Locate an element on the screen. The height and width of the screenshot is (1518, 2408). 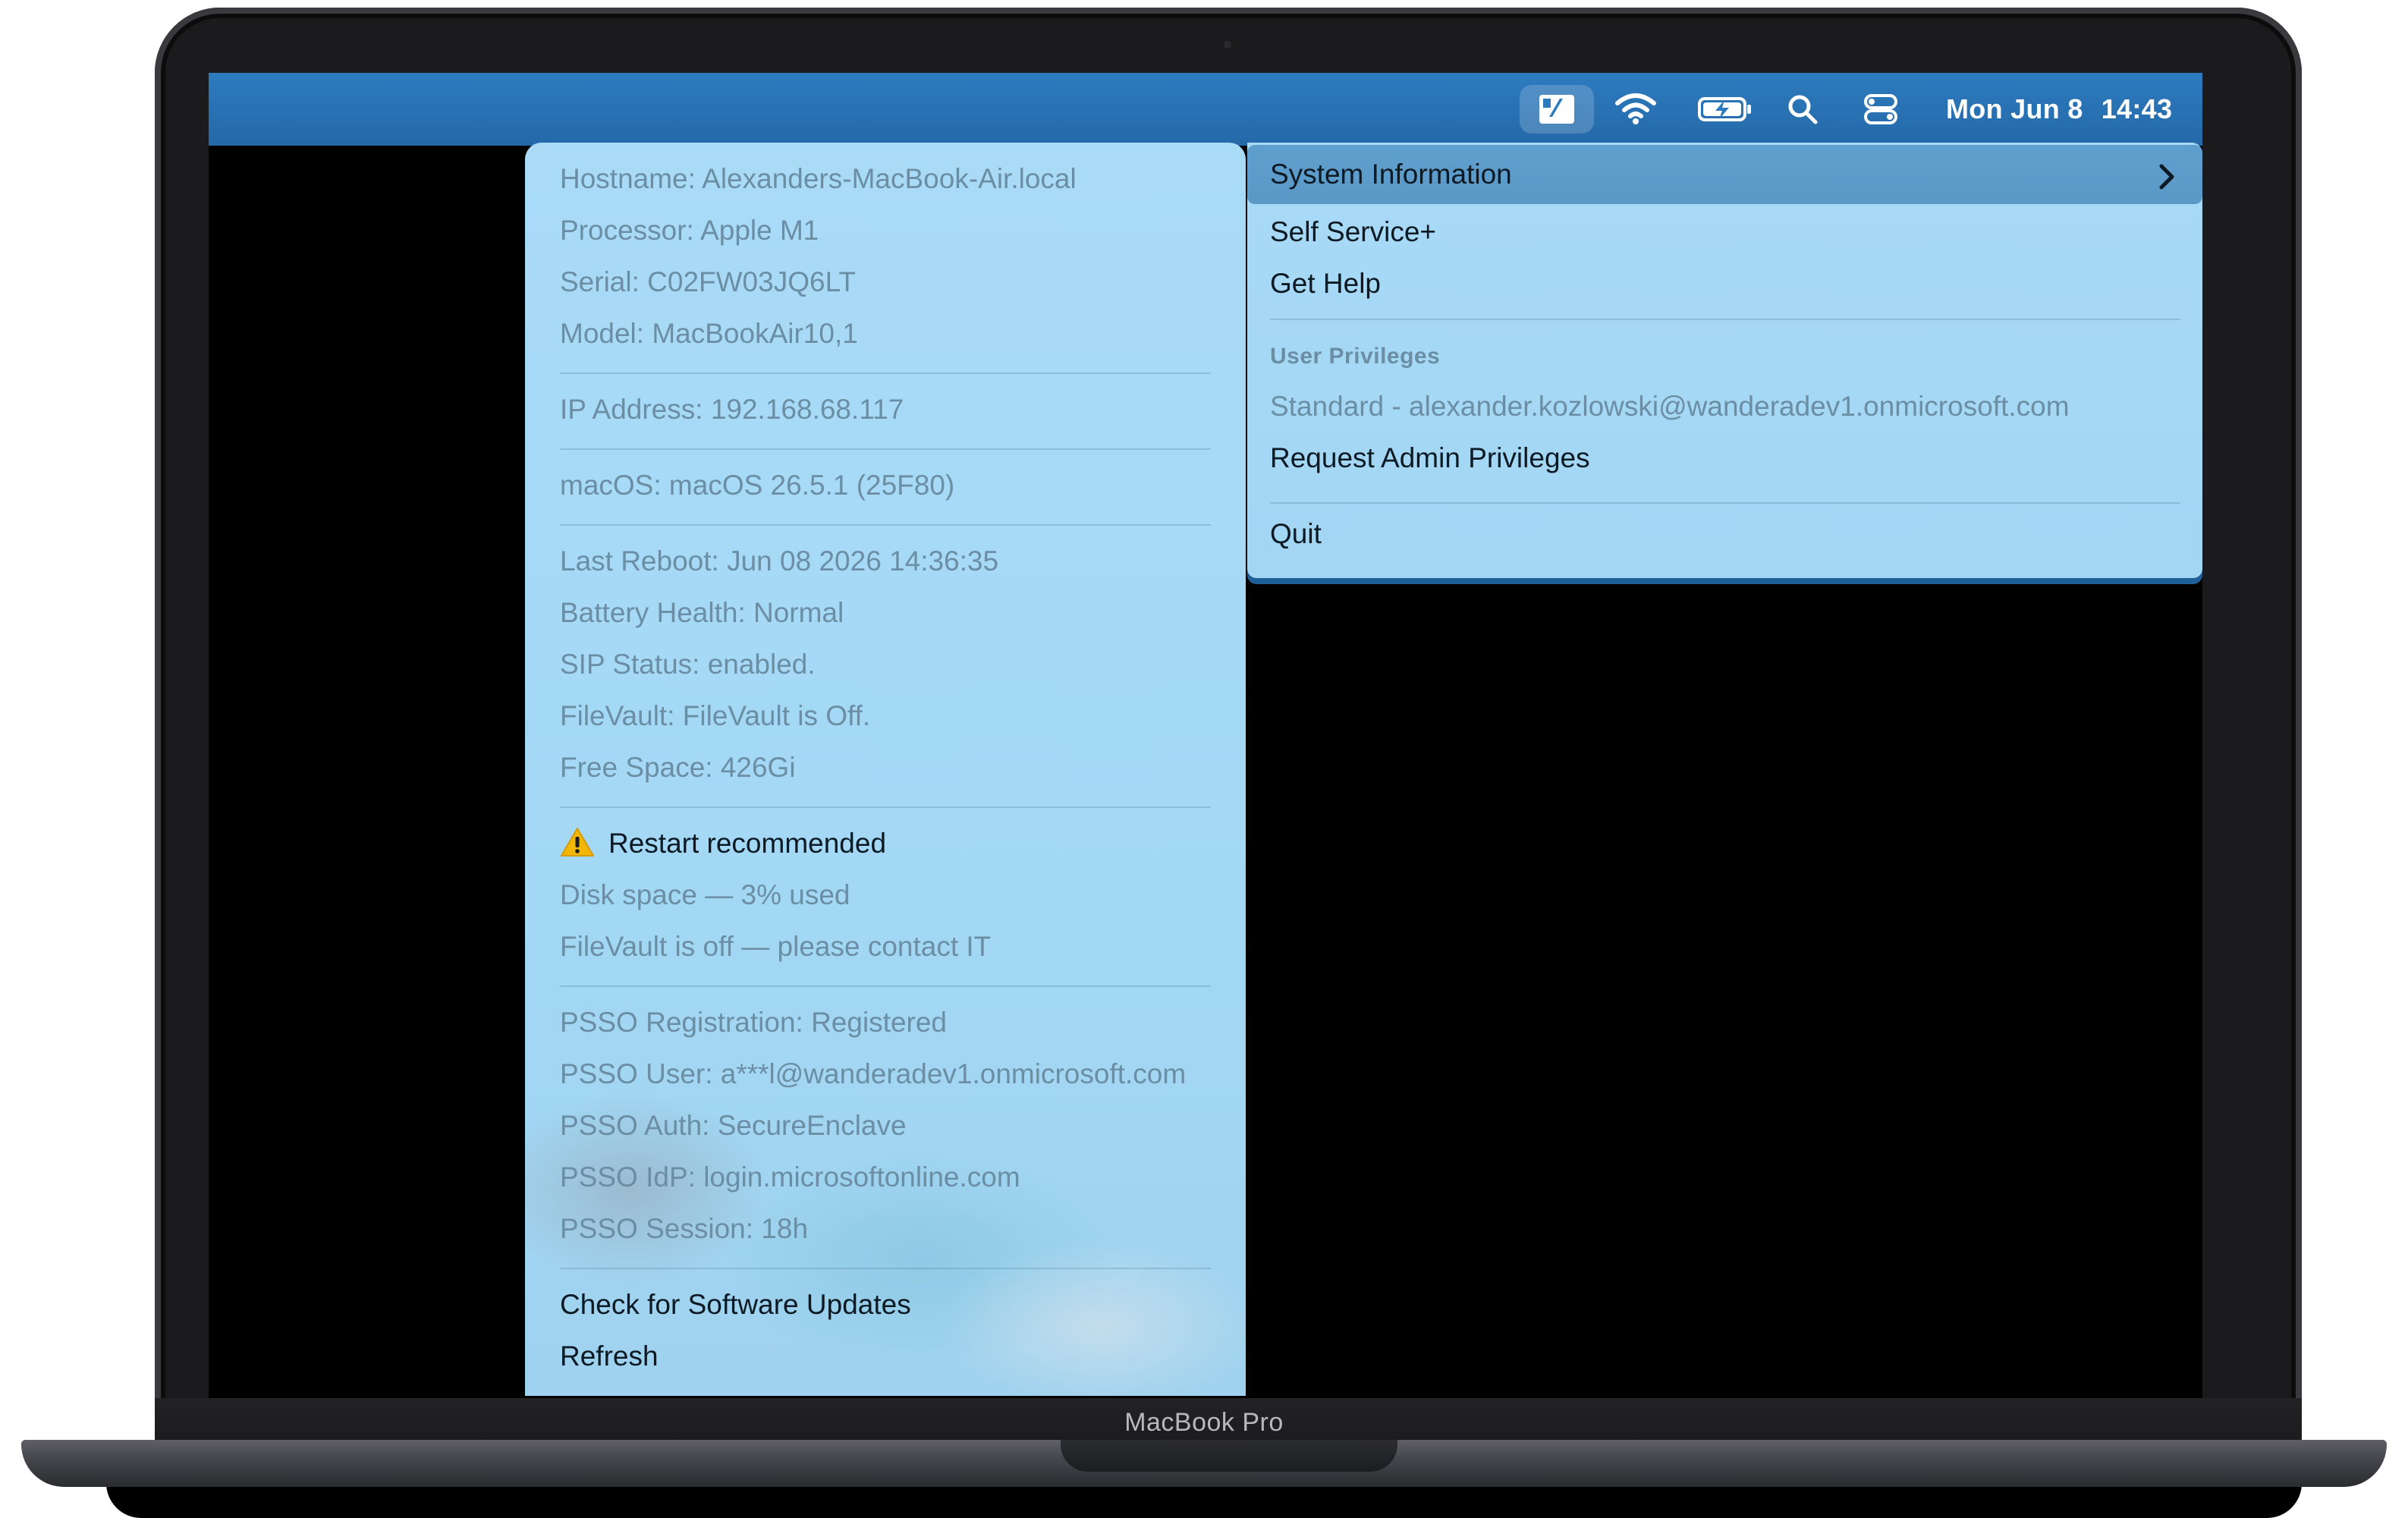
battery-health-item: Battery Health: Normal is located at coordinates (702, 612).